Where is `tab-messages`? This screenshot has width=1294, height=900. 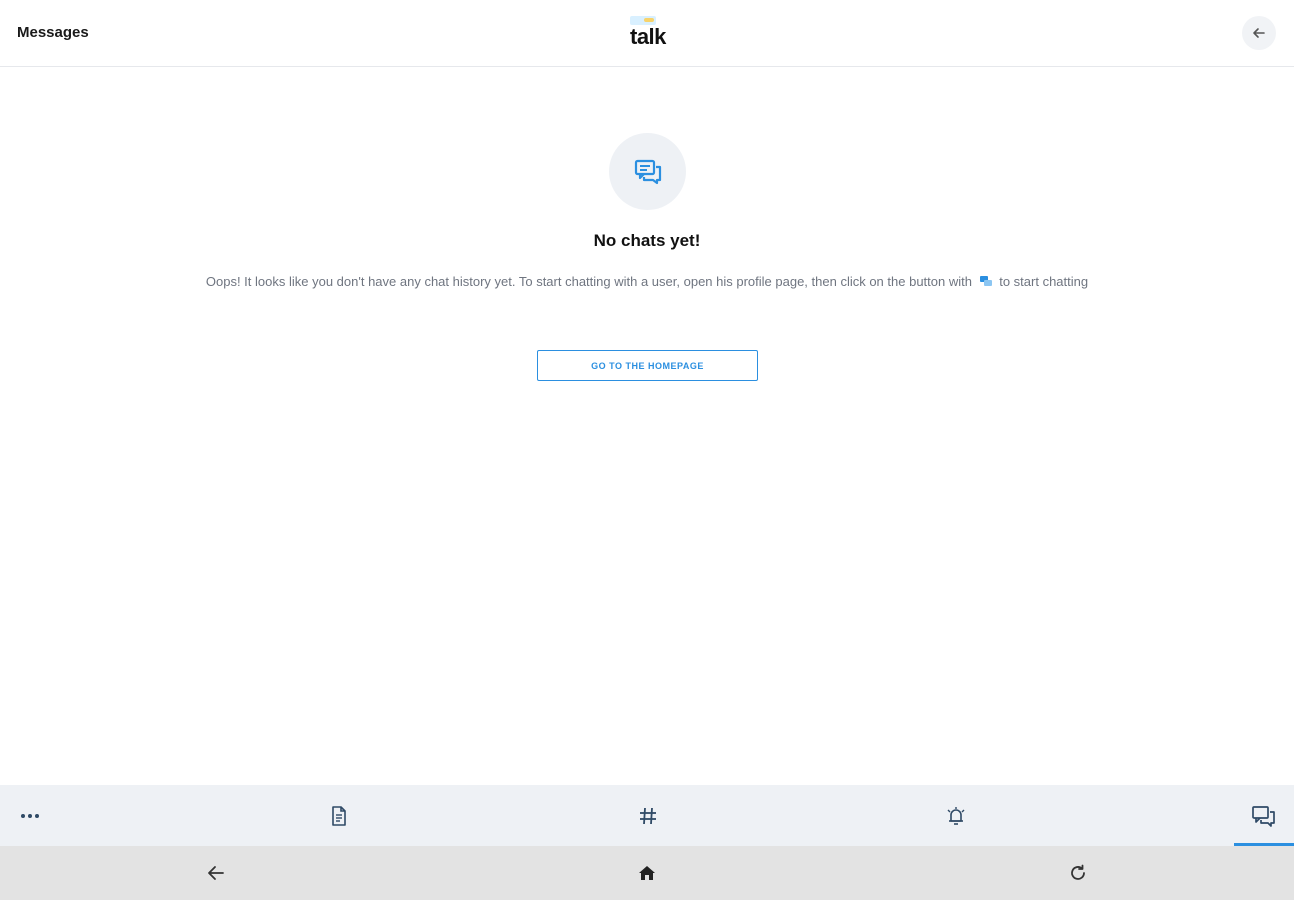
tab-messages is located at coordinates (1264, 815).